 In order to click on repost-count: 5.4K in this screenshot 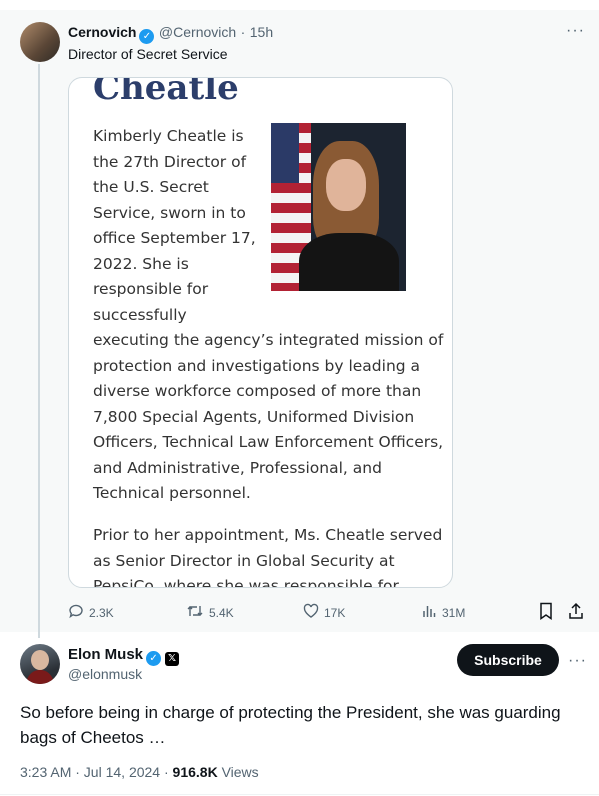, I will do `click(221, 612)`.